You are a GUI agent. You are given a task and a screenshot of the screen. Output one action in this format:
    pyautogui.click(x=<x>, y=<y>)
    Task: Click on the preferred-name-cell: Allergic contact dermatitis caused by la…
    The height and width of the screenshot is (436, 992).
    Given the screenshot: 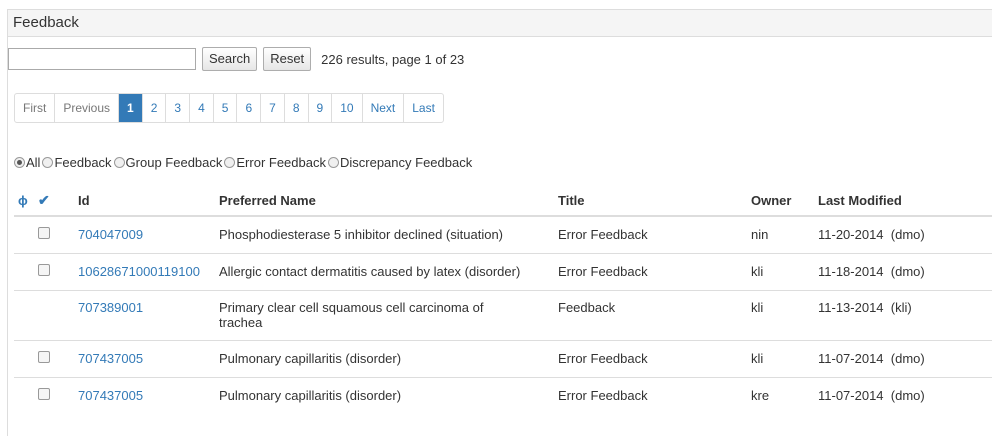 What is the action you would take?
    pyautogui.click(x=384, y=271)
    